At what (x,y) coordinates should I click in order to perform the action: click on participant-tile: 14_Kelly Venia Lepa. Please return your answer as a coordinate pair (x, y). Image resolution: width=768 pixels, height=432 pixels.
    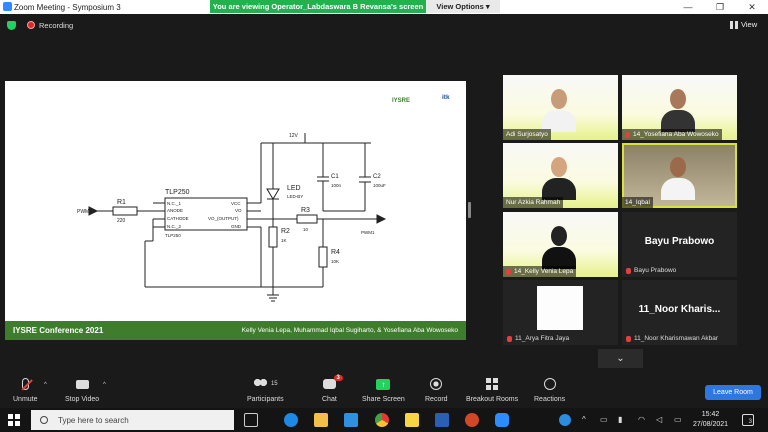
    Looking at the image, I should click on (560, 244).